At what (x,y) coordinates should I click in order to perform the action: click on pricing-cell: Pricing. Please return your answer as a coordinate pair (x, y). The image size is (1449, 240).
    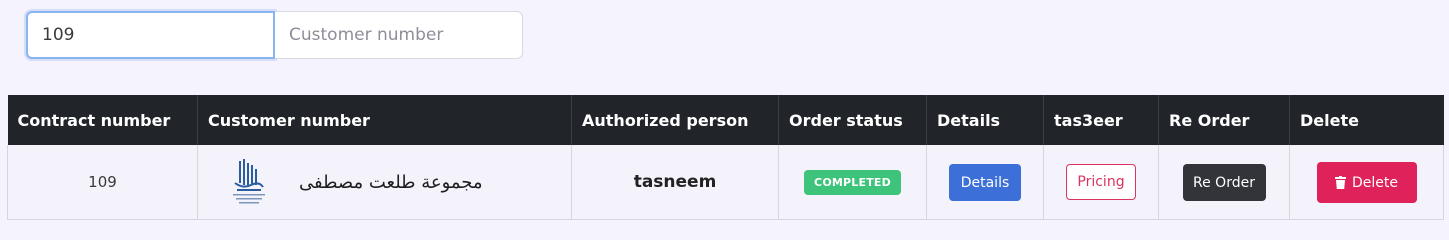
    Looking at the image, I should click on (1101, 182).